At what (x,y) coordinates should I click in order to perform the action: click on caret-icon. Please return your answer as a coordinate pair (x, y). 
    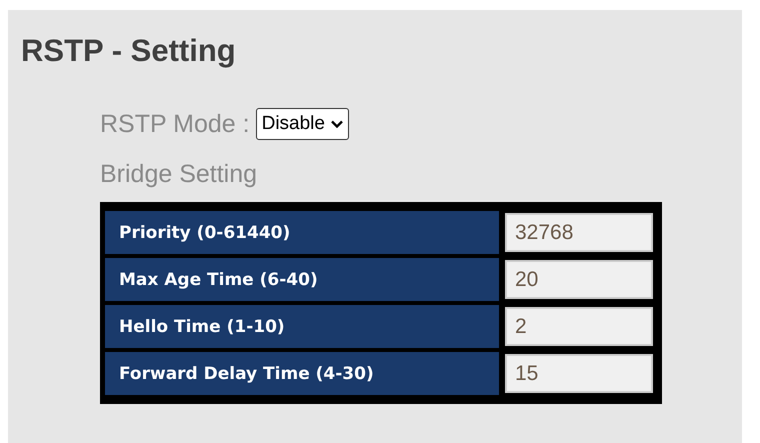
    Looking at the image, I should click on (336, 124).